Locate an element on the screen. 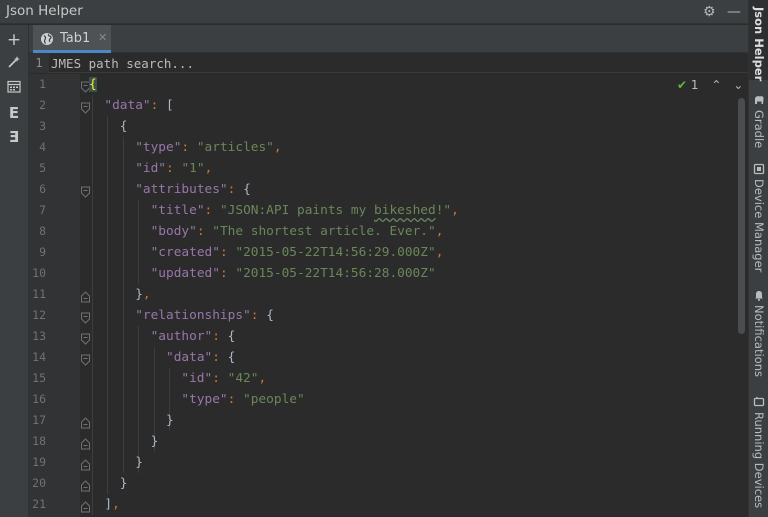 This screenshot has height=517, width=768. code-text: "updated": "2015-05-22T14:56:28.000Z" is located at coordinates (293, 273).